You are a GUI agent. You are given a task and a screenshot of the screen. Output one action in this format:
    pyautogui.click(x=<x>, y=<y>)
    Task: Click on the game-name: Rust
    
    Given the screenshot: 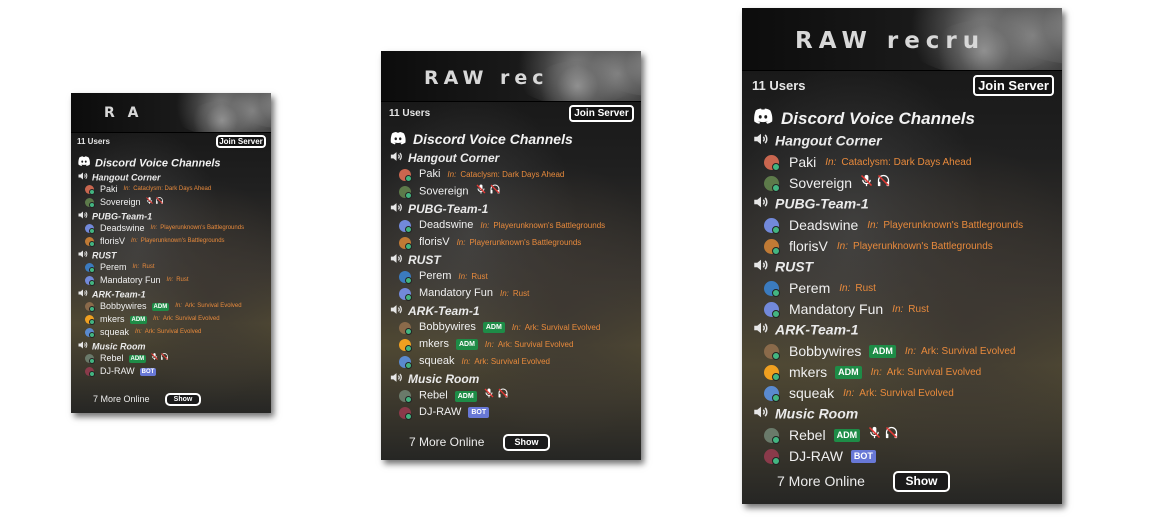 What is the action you would take?
    pyautogui.click(x=865, y=288)
    